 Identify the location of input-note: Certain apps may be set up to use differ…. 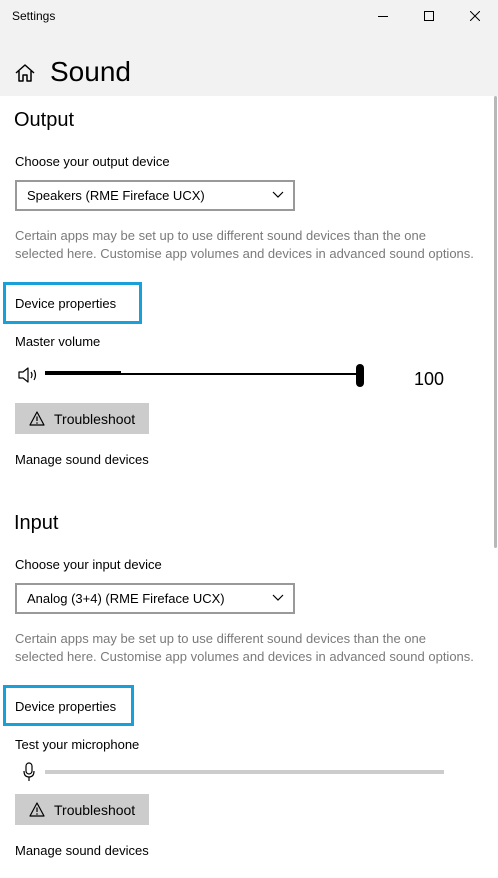
(244, 647).